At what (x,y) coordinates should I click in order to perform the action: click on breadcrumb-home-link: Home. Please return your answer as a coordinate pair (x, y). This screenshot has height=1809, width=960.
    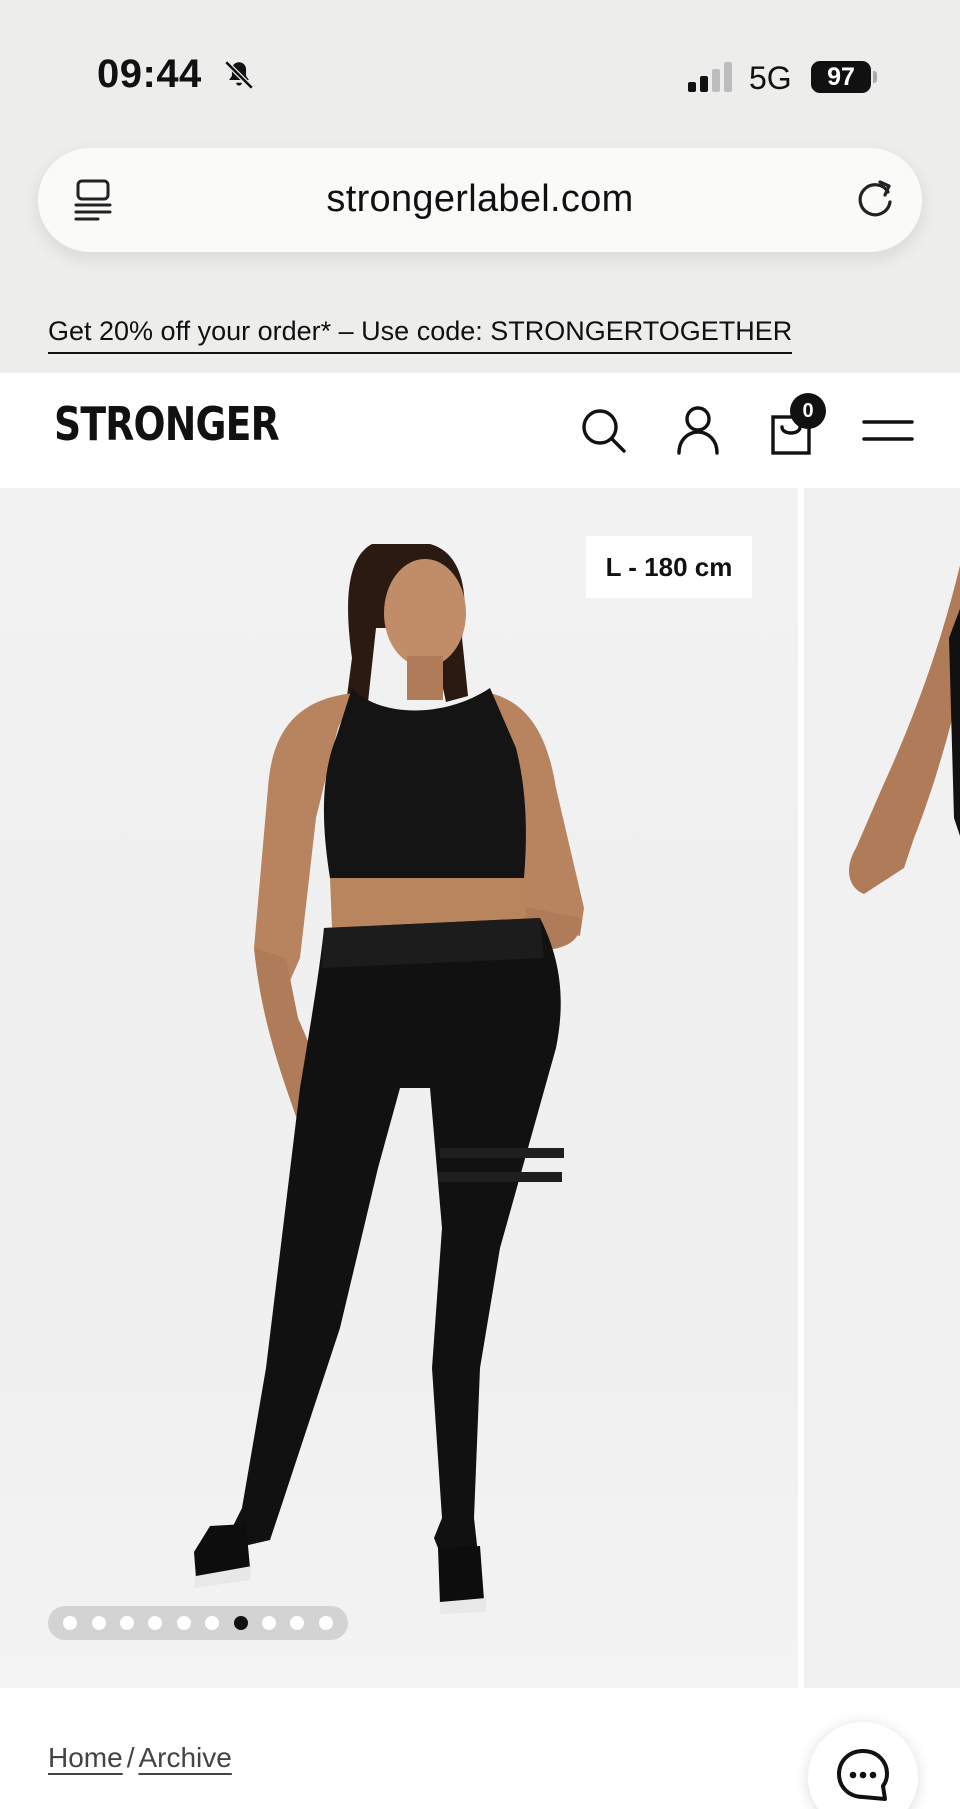
    Looking at the image, I should click on (85, 1757).